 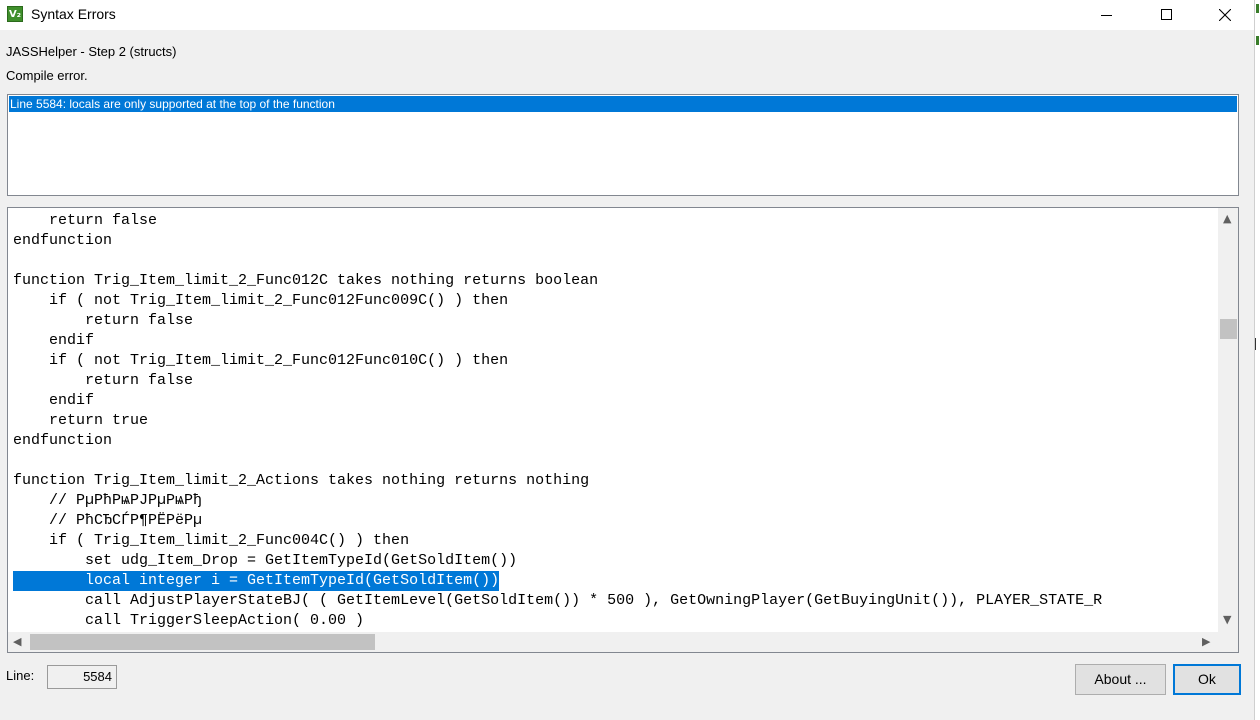 What do you see at coordinates (1206, 641) in the screenshot?
I see `scroll-right-icon: ▶` at bounding box center [1206, 641].